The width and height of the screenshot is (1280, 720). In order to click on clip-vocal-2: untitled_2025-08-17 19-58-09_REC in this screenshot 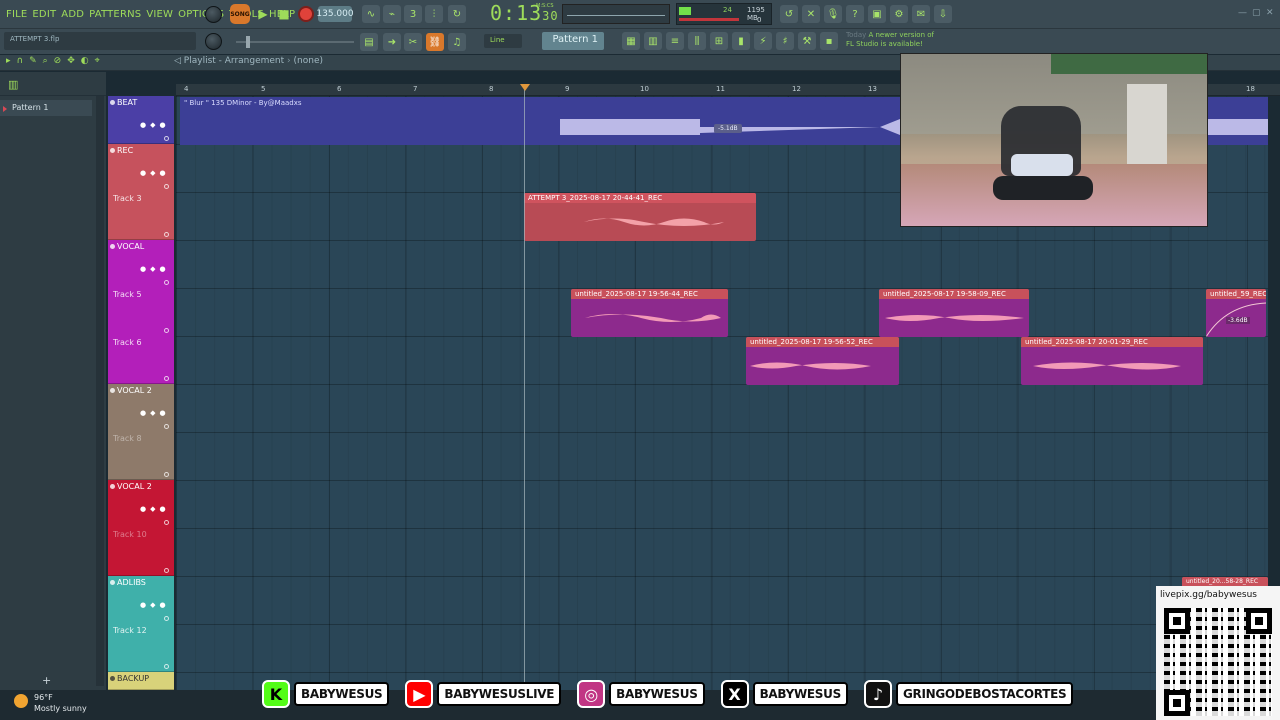, I will do `click(954, 313)`.